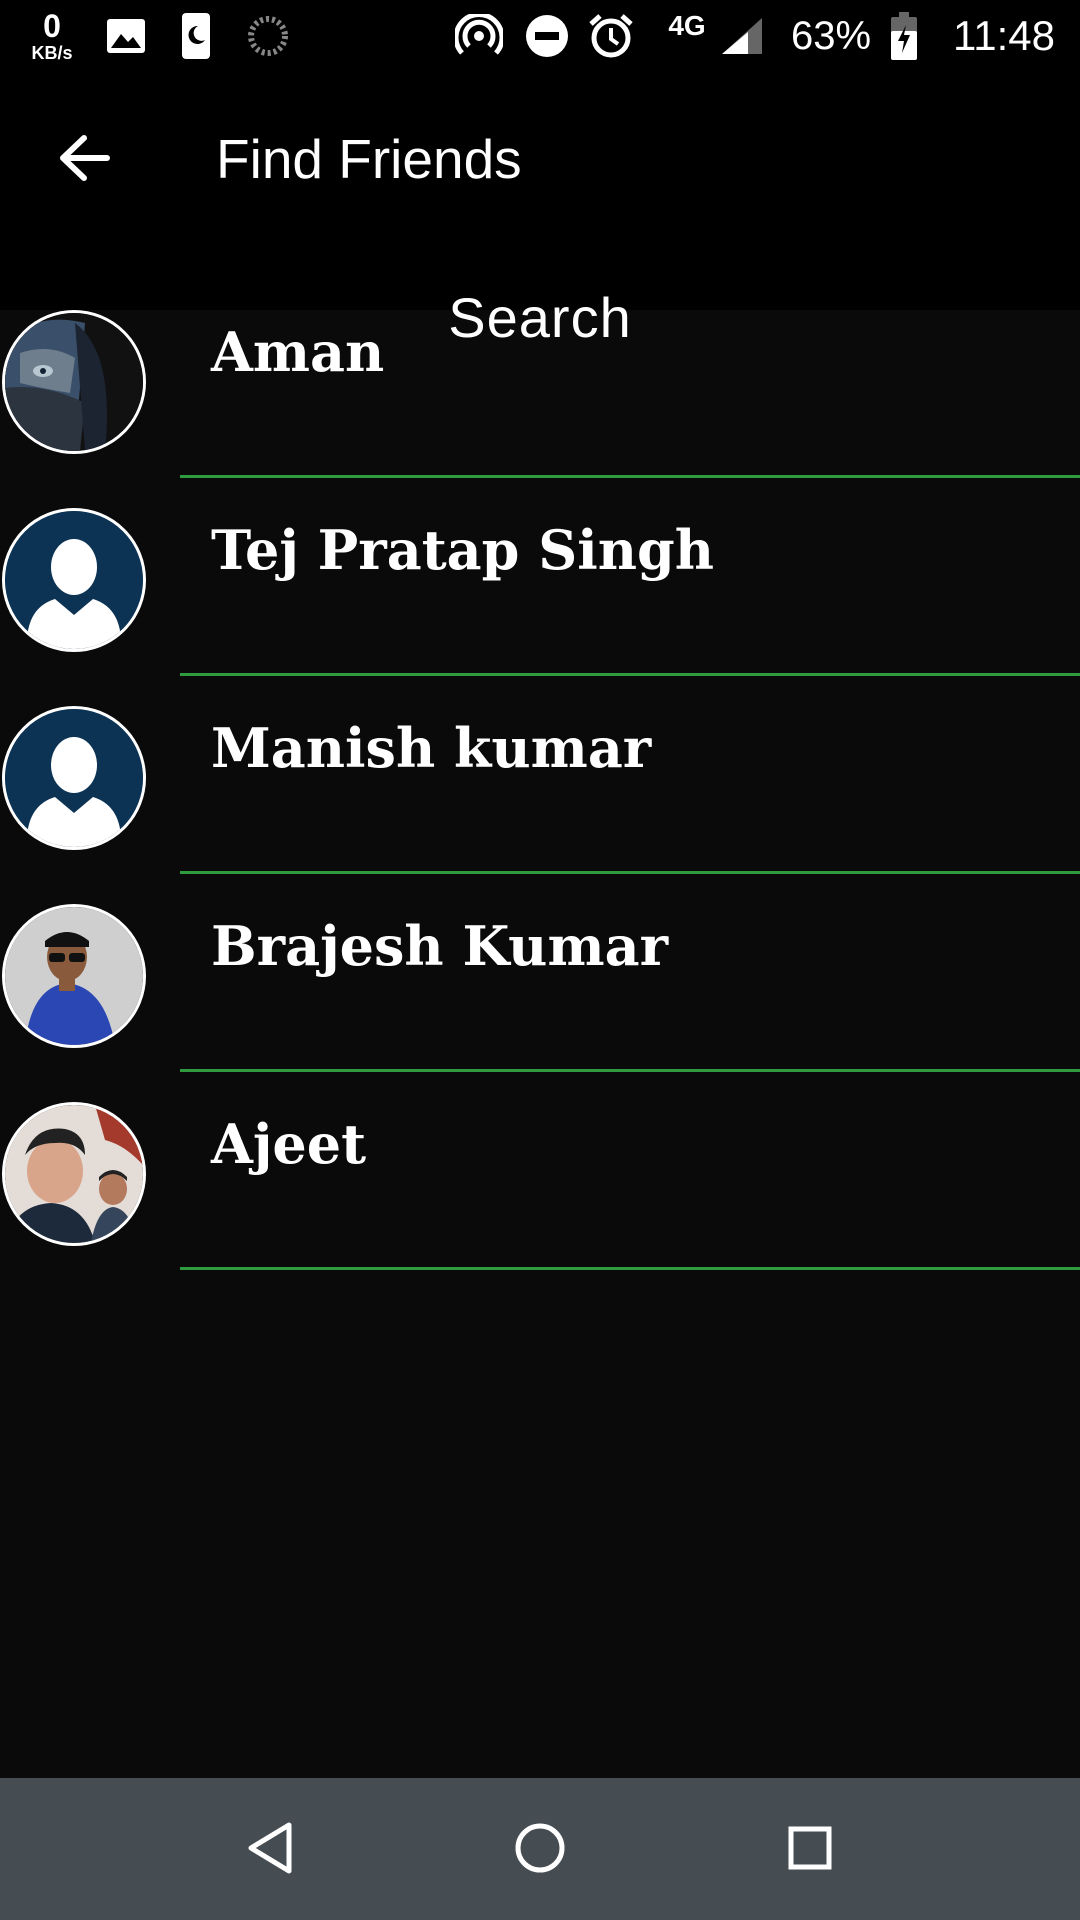  What do you see at coordinates (547, 36) in the screenshot?
I see `dnd-icon` at bounding box center [547, 36].